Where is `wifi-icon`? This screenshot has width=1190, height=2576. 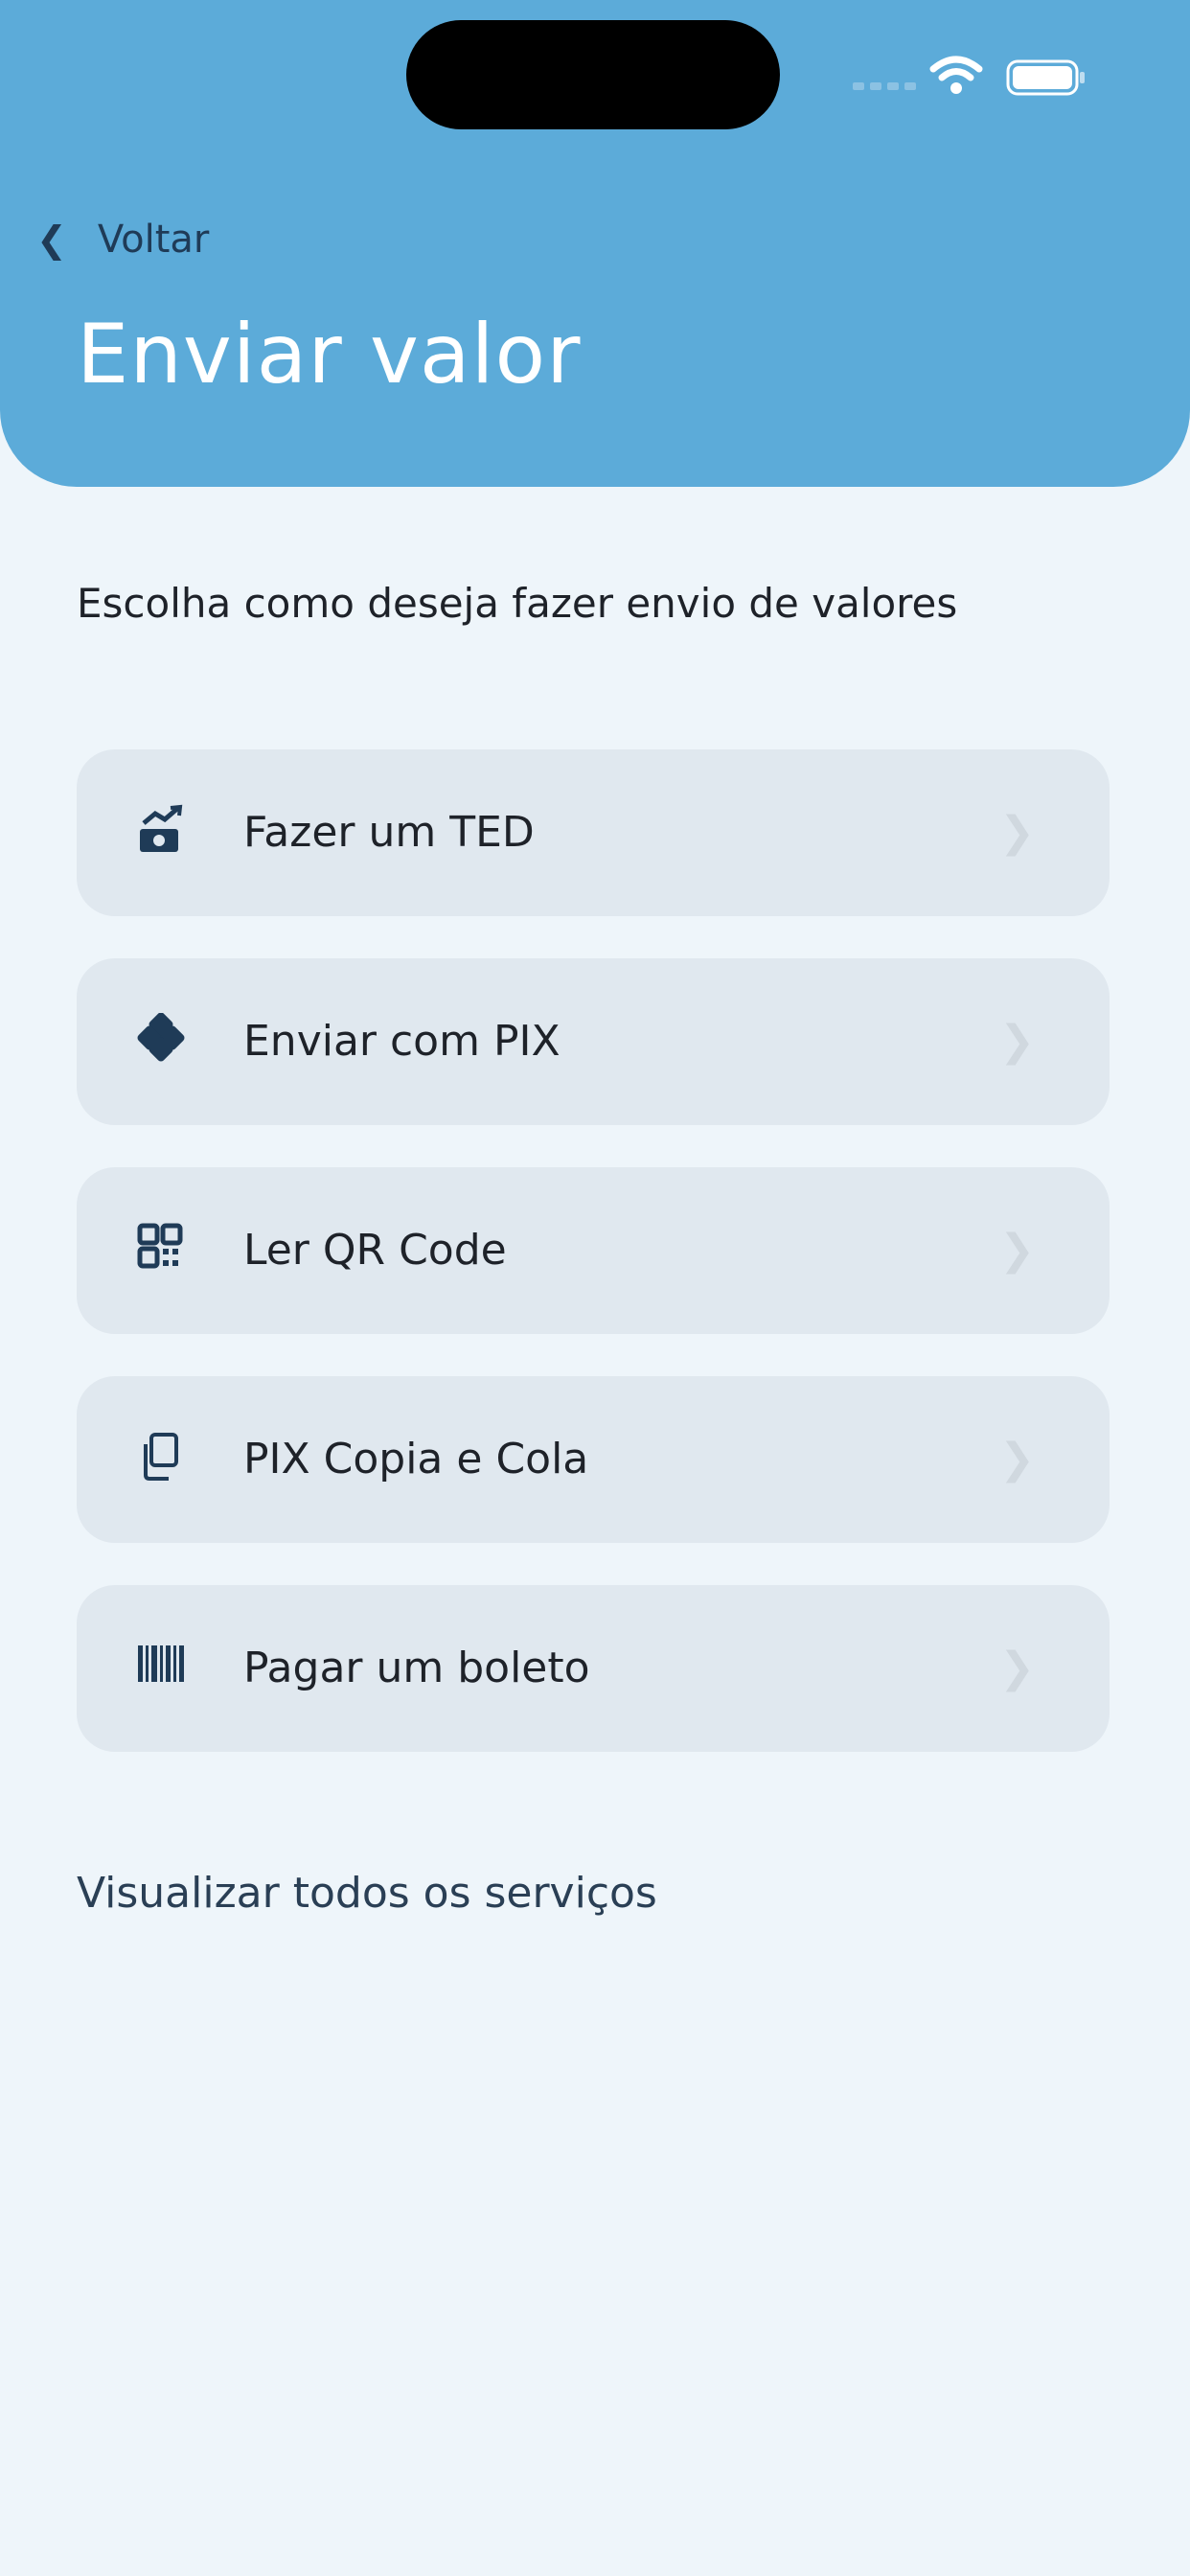
wifi-icon is located at coordinates (956, 75).